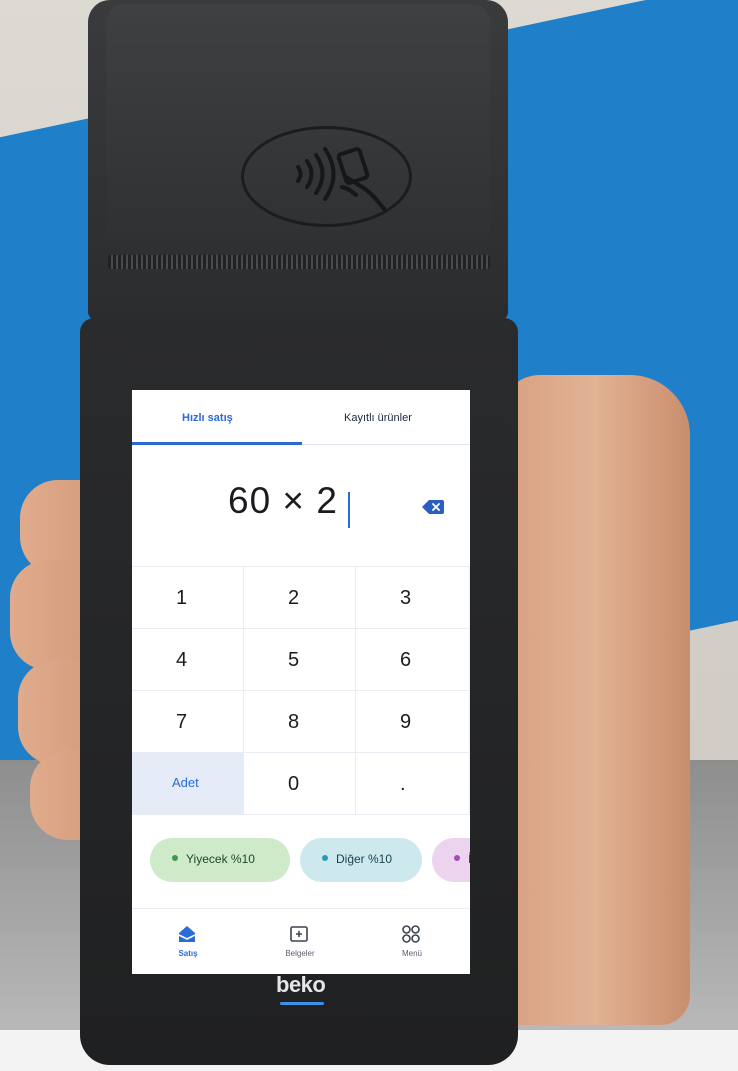 The height and width of the screenshot is (1071, 738). What do you see at coordinates (349, 510) in the screenshot?
I see `text-cursor` at bounding box center [349, 510].